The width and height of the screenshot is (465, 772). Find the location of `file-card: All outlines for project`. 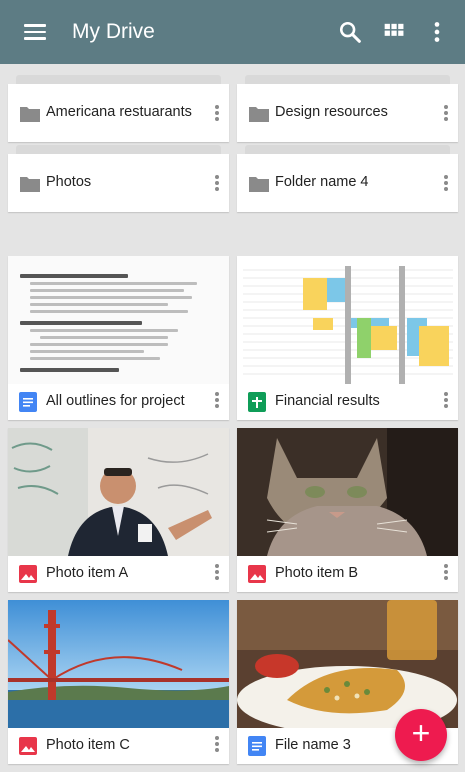

file-card: All outlines for project is located at coordinates (118, 338).